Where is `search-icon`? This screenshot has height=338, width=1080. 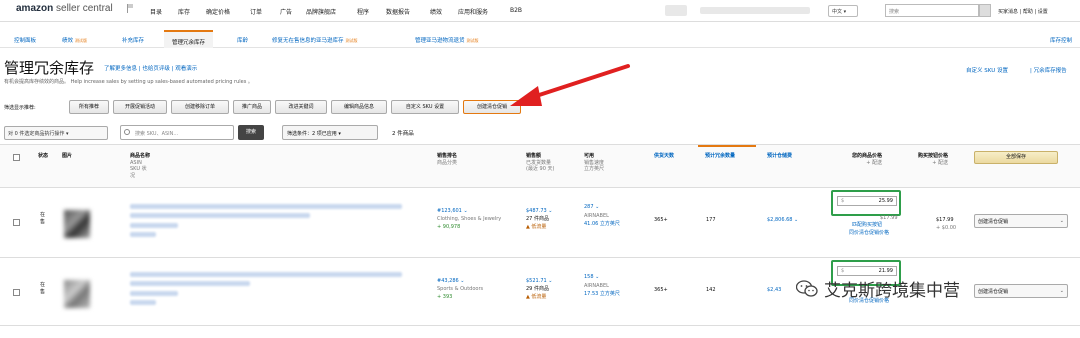 search-icon is located at coordinates (127, 132).